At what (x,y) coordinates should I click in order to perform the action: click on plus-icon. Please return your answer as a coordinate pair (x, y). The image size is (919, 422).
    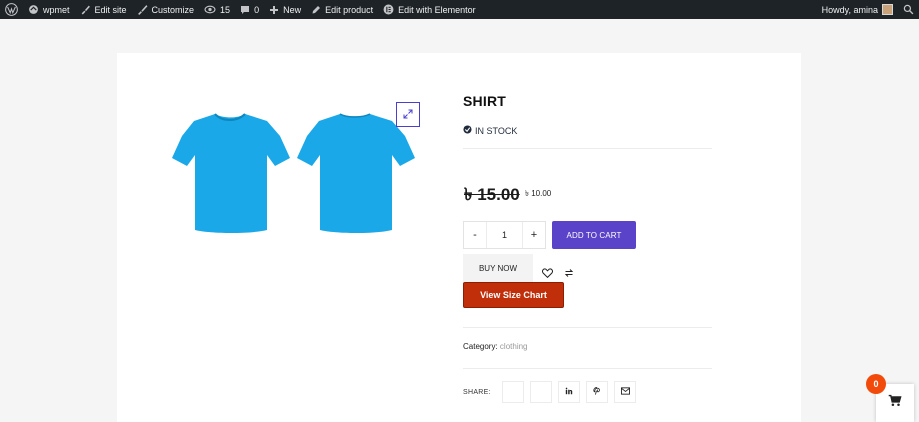
    Looking at the image, I should click on (274, 10).